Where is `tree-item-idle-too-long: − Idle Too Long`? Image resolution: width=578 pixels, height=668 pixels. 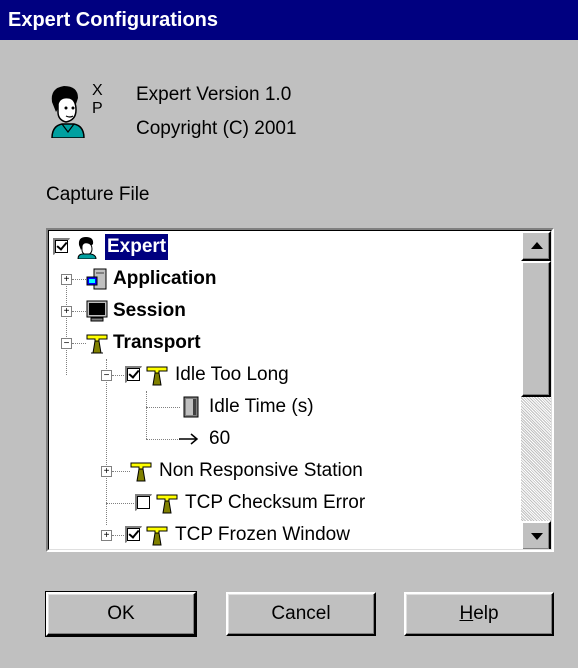 tree-item-idle-too-long: − Idle Too Long is located at coordinates (279, 375).